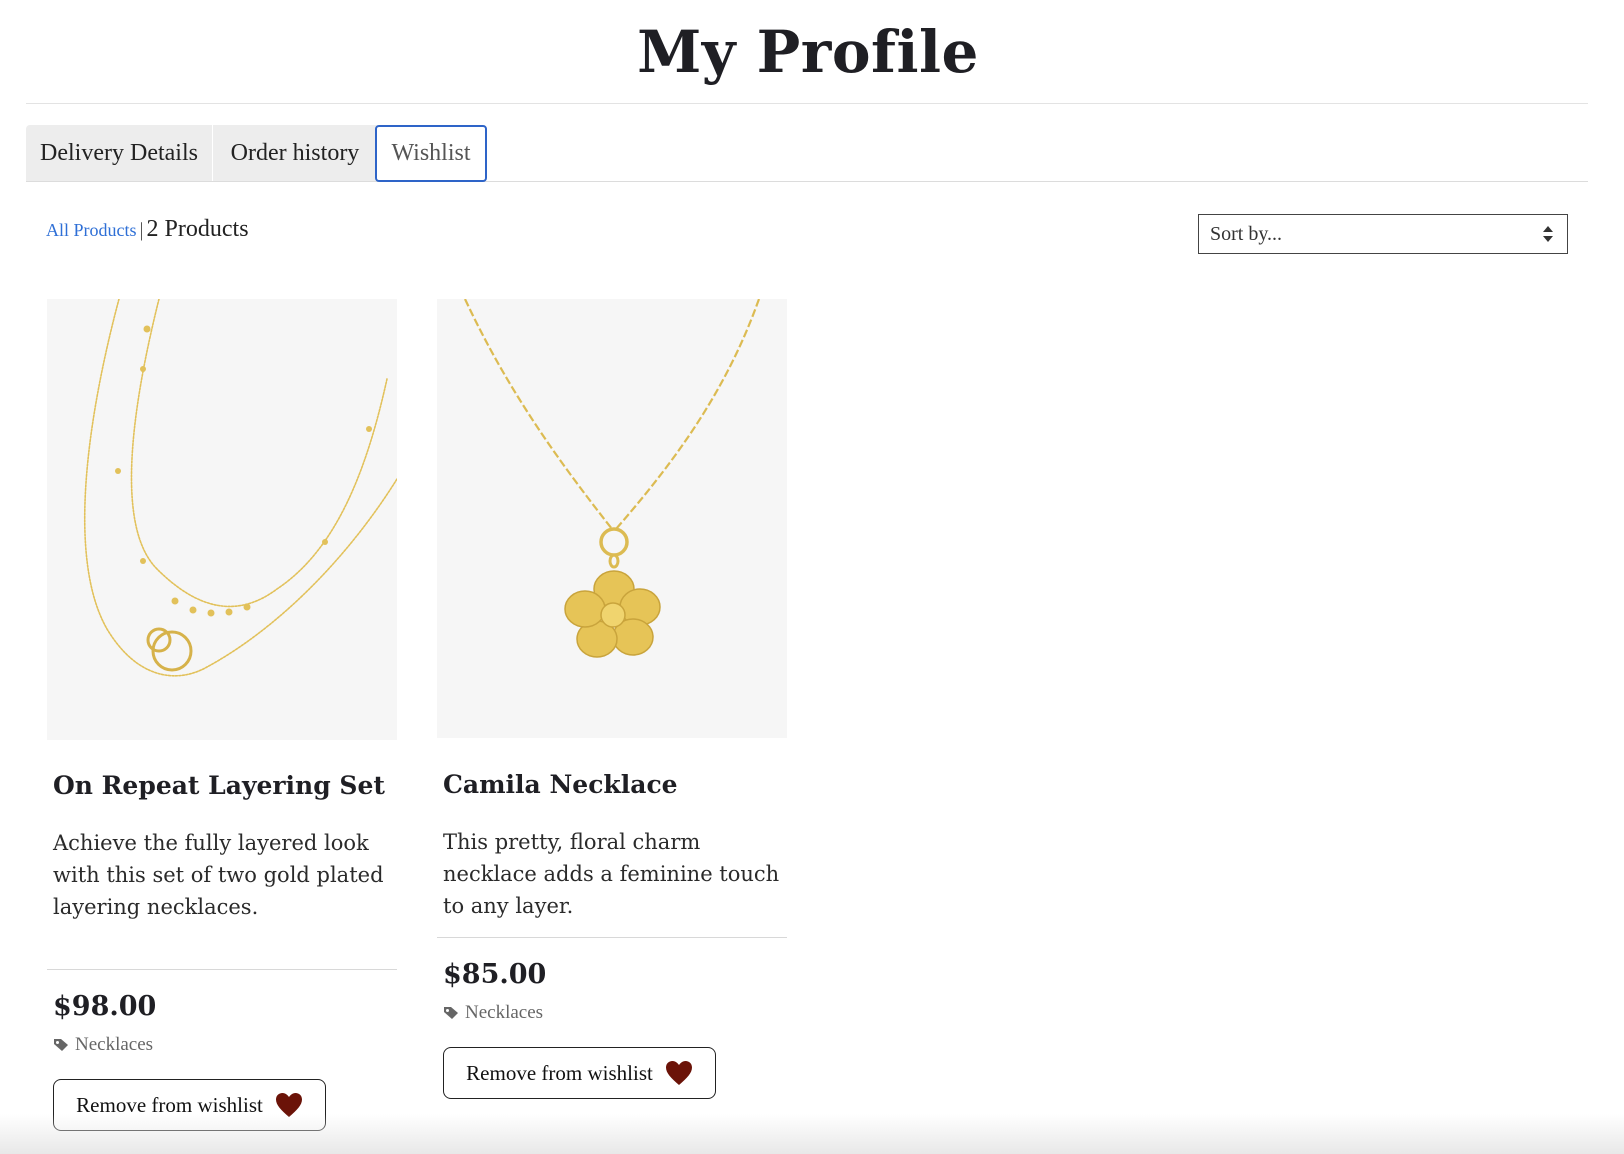 The image size is (1624, 1154). I want to click on title-divider, so click(807, 103).